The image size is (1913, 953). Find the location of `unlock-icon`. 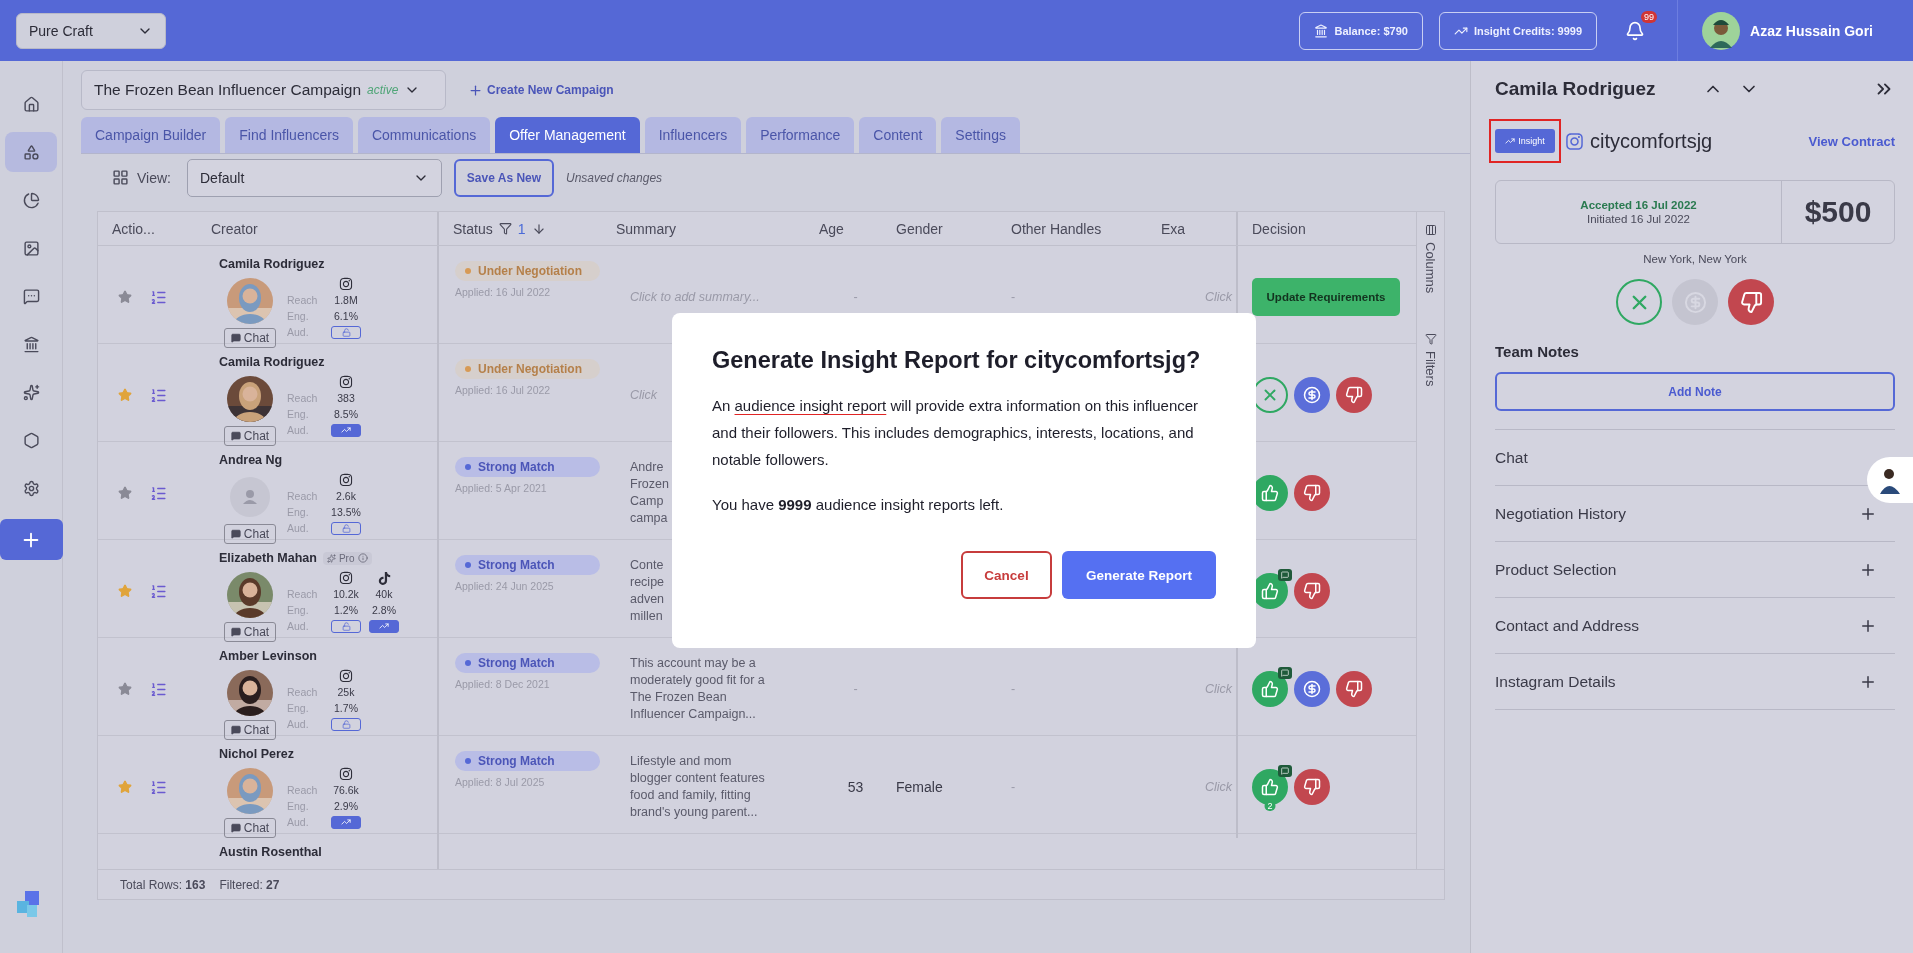

unlock-icon is located at coordinates (346, 528).